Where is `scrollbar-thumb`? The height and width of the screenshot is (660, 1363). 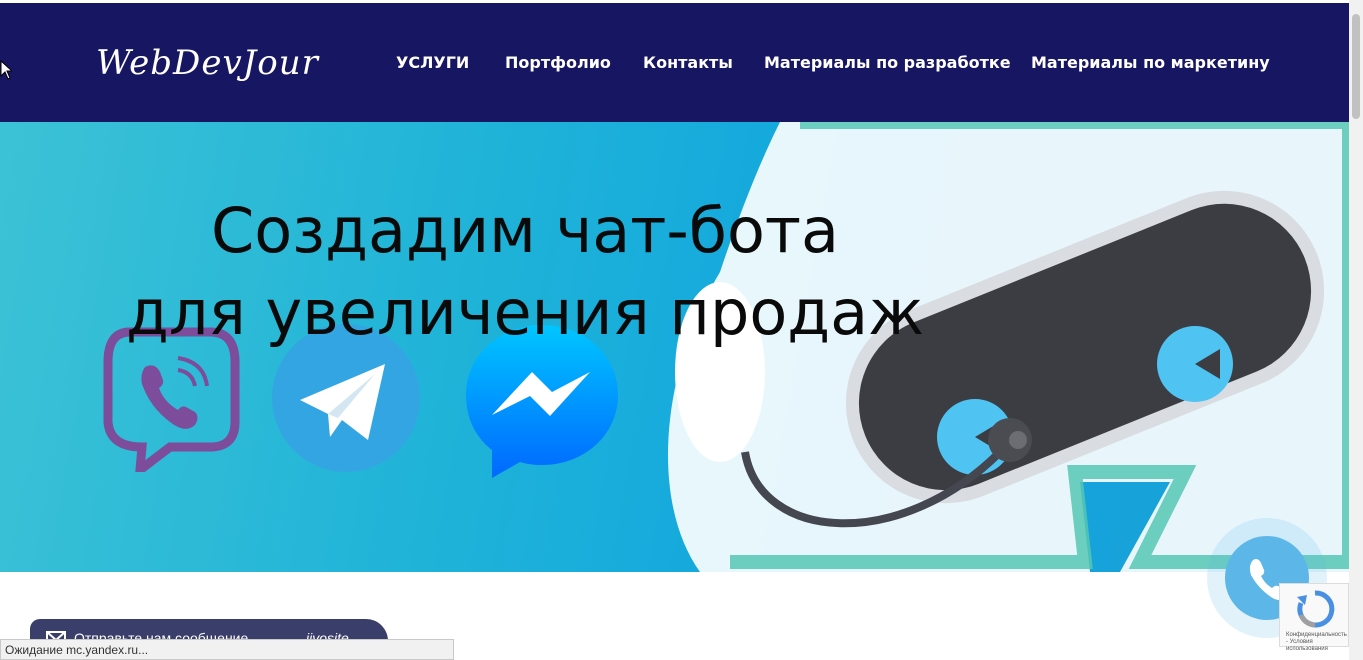 scrollbar-thumb is located at coordinates (1356, 66).